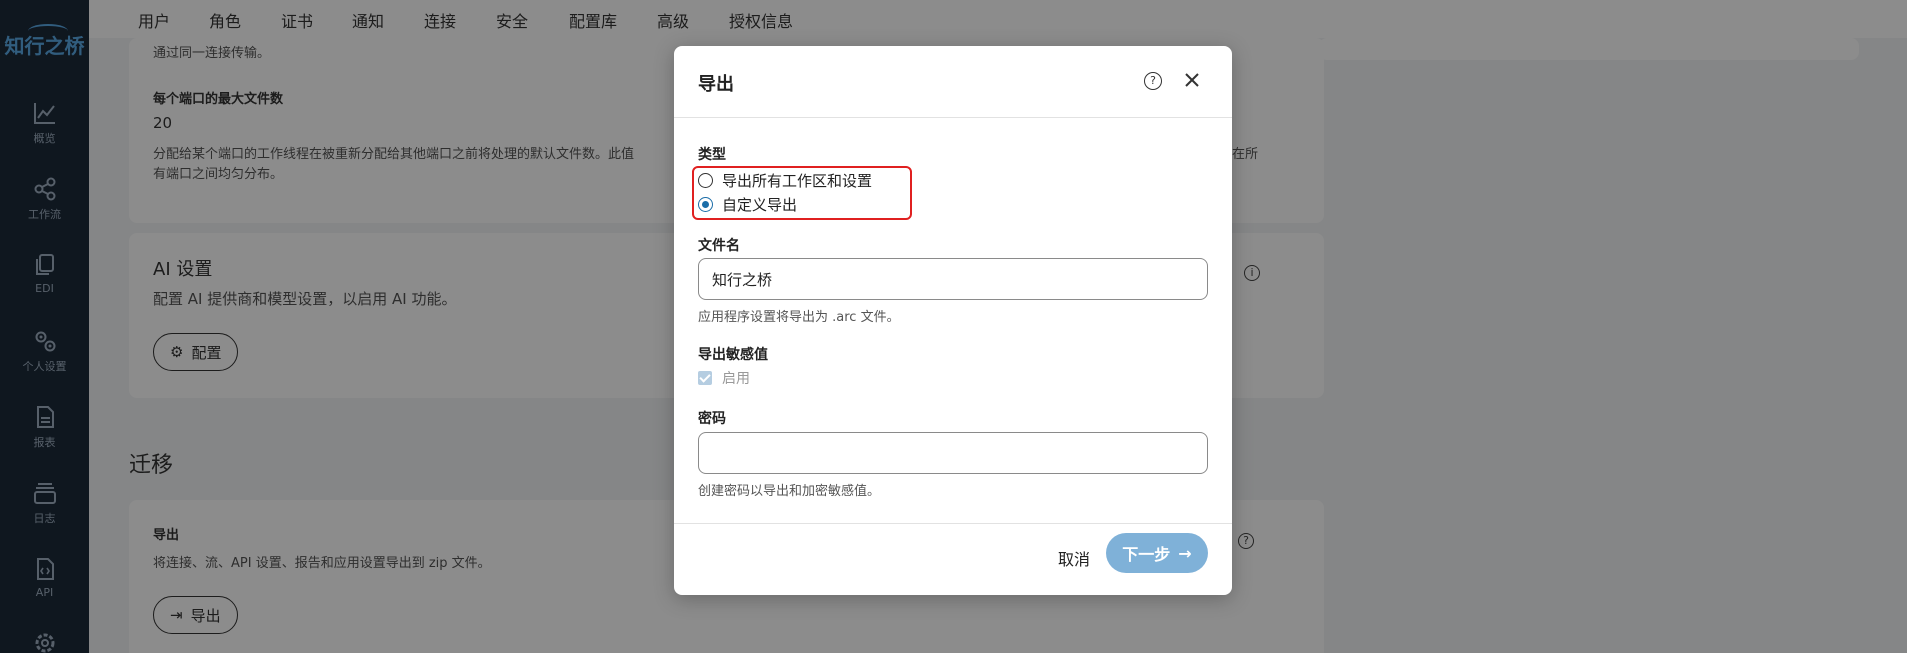 The width and height of the screenshot is (1907, 653). What do you see at coordinates (705, 180) in the screenshot?
I see `radio-circle` at bounding box center [705, 180].